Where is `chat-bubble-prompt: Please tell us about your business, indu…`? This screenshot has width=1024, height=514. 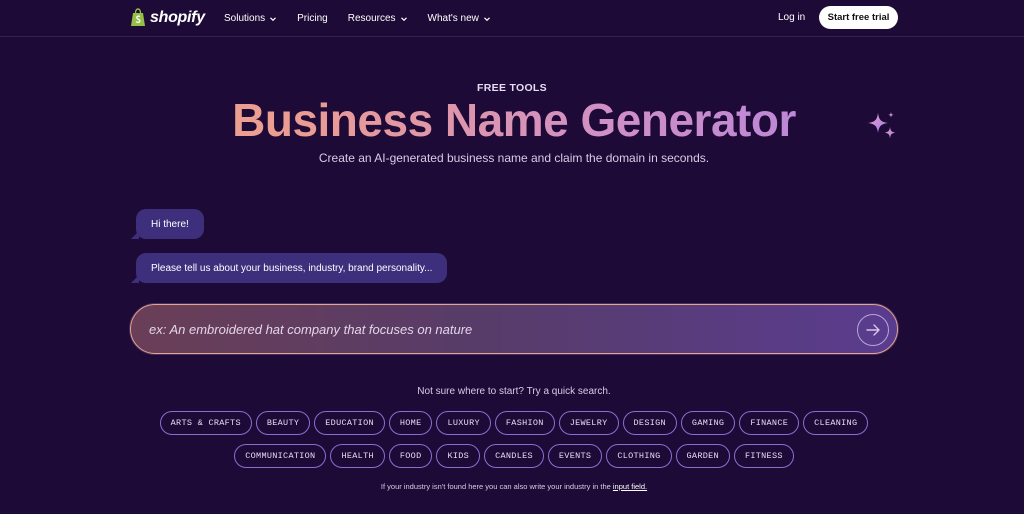 chat-bubble-prompt: Please tell us about your business, indu… is located at coordinates (289, 268).